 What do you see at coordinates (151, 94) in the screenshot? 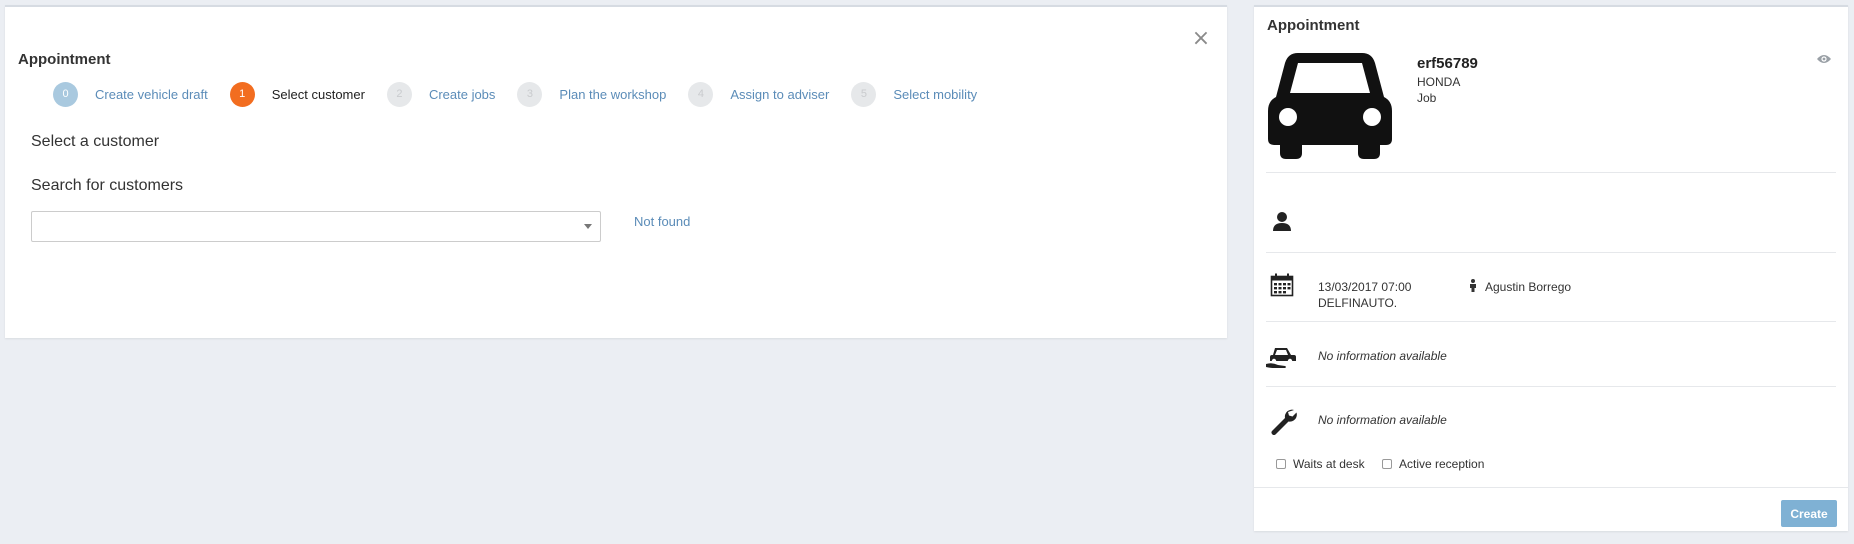
I see `step-label: Create vehicle draft` at bounding box center [151, 94].